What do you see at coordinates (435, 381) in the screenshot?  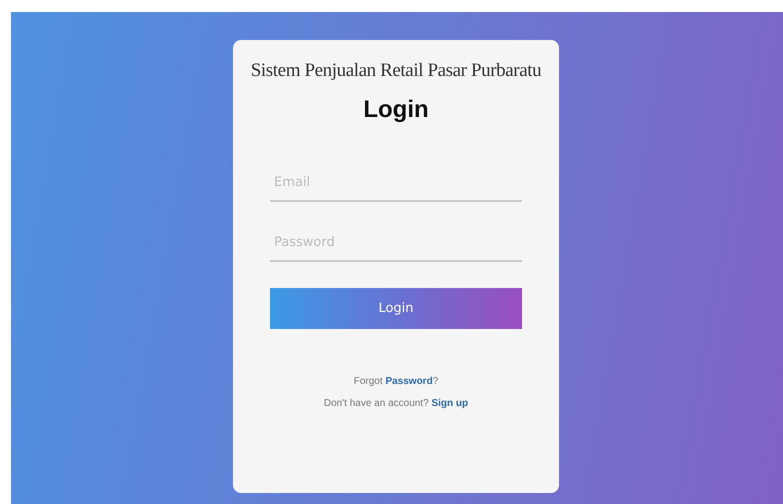 I see `question-mark-text: ?` at bounding box center [435, 381].